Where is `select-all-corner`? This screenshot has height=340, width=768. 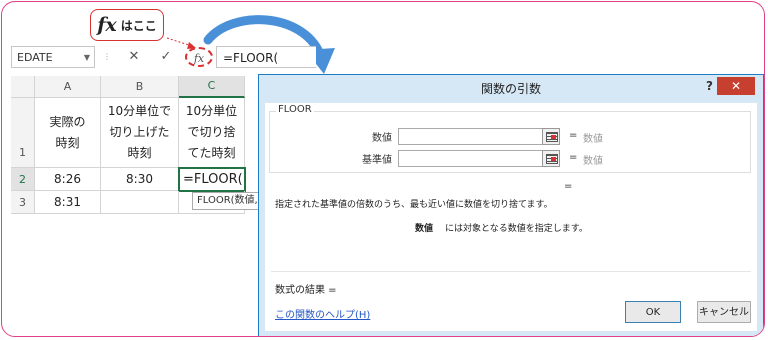 select-all-corner is located at coordinates (23, 87).